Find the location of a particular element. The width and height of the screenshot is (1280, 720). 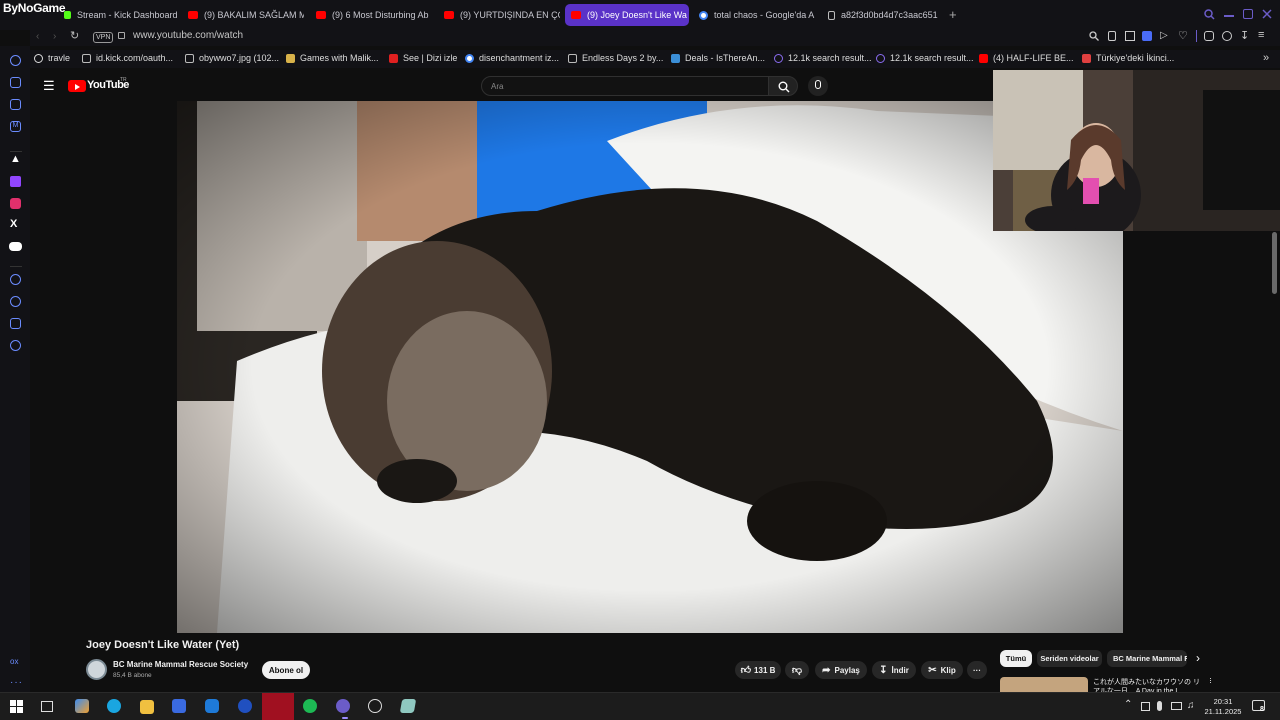

sidebar-messenger-icon: M is located at coordinates (15, 126).